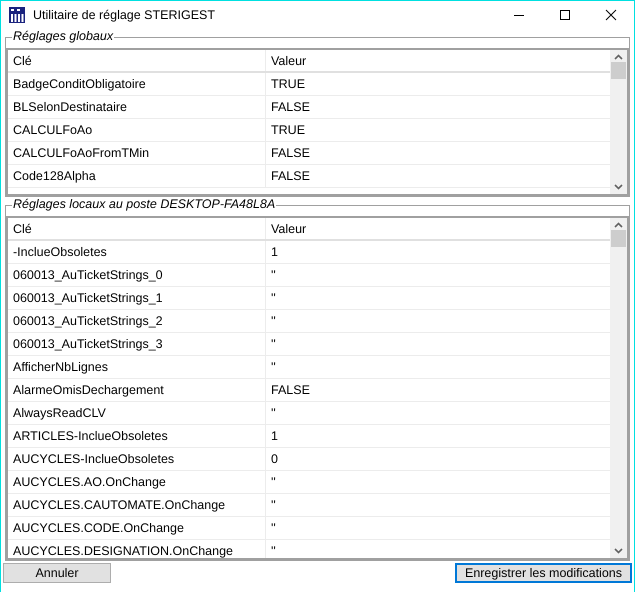 Image resolution: width=635 pixels, height=592 pixels. What do you see at coordinates (137, 344) in the screenshot?
I see `key-cell: 060013_AuTicketStrings_3` at bounding box center [137, 344].